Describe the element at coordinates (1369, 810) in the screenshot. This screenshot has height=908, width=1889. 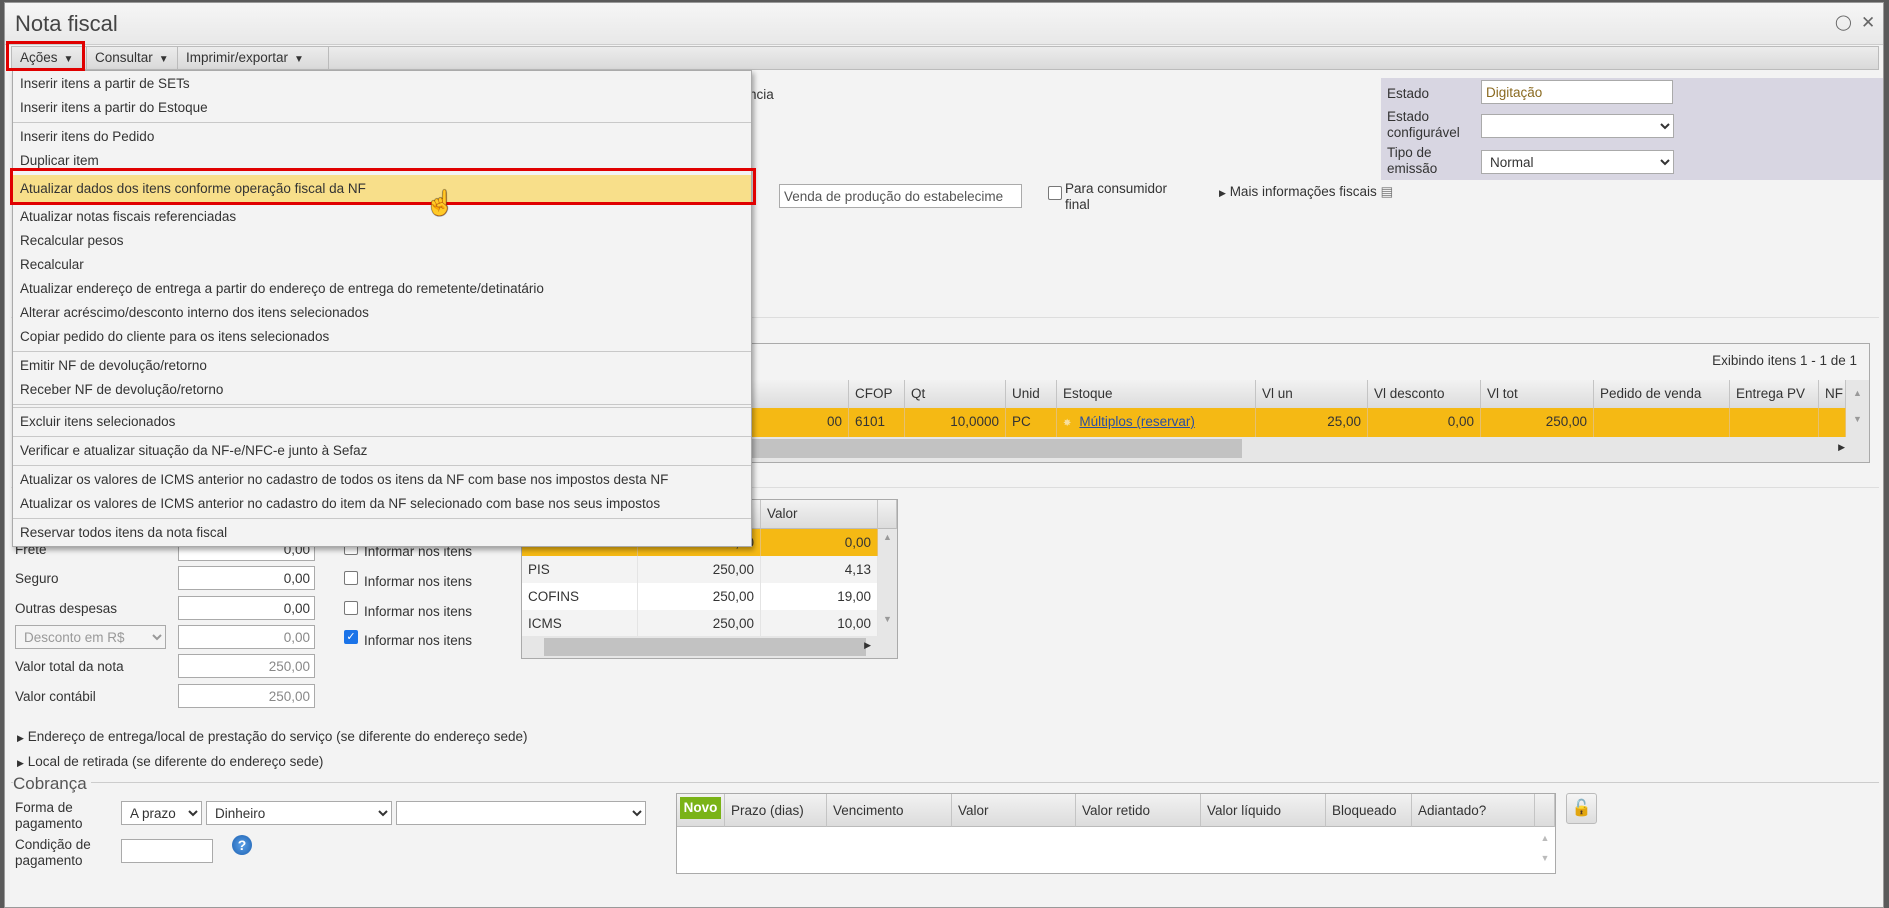
I see `column-header: Bloqueado` at that location.